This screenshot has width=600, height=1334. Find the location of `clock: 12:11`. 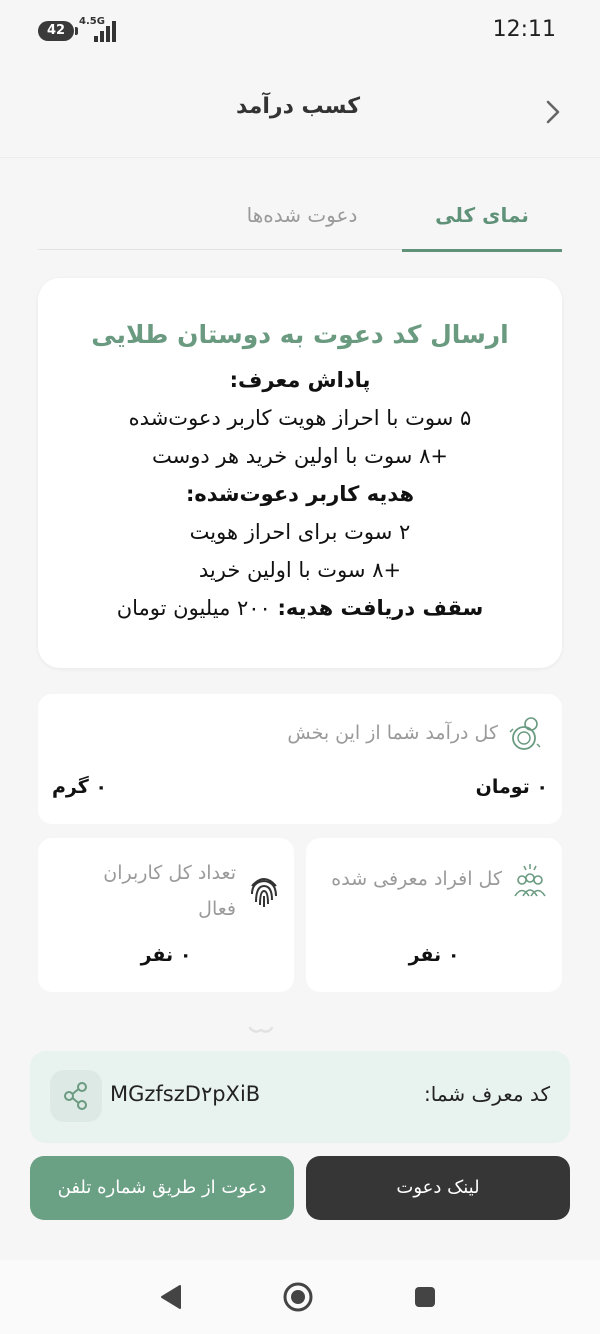

clock: 12:11 is located at coordinates (524, 29).